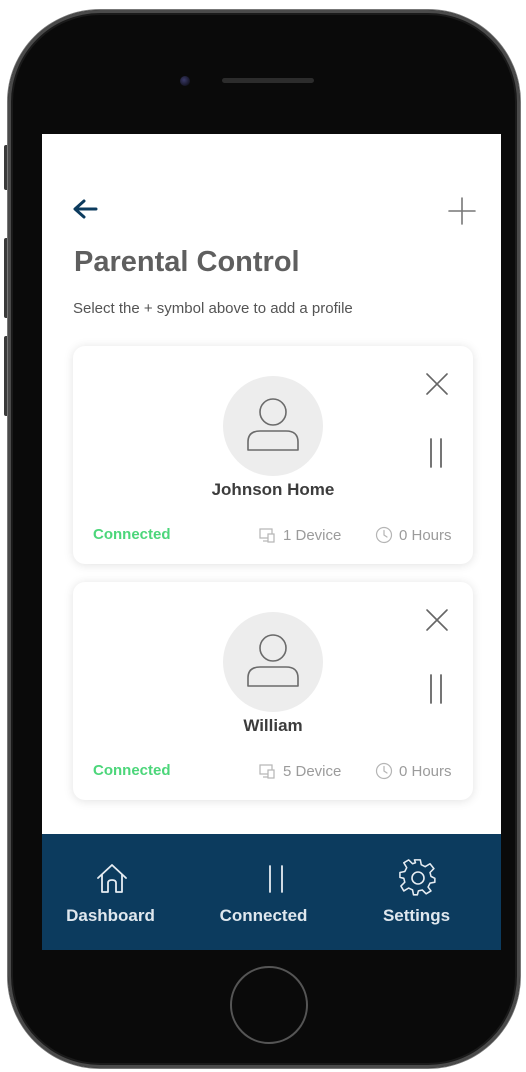 The image size is (526, 1072). What do you see at coordinates (268, 80) in the screenshot?
I see `earpiece-speaker` at bounding box center [268, 80].